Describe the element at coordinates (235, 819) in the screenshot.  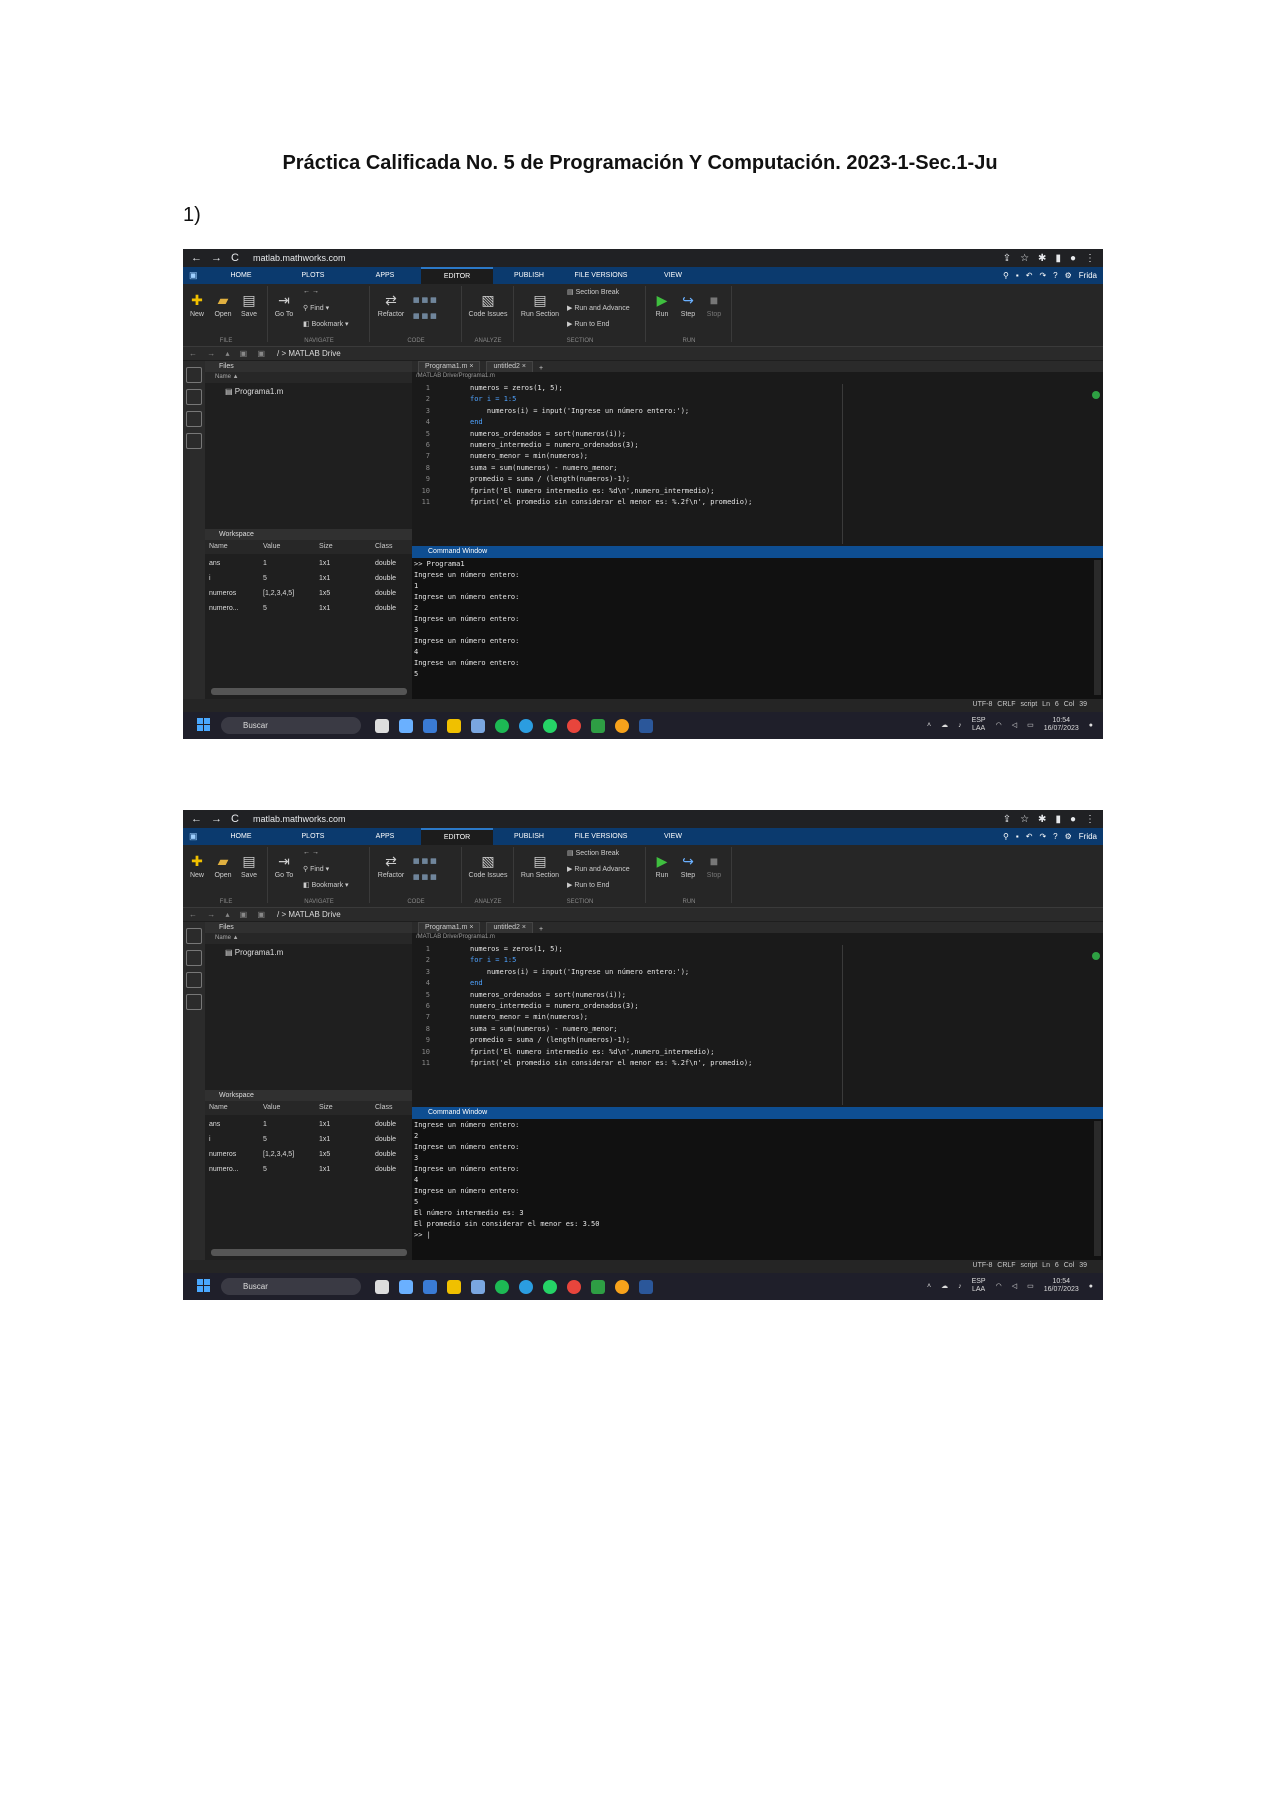
I see `reload-icon: C` at that location.